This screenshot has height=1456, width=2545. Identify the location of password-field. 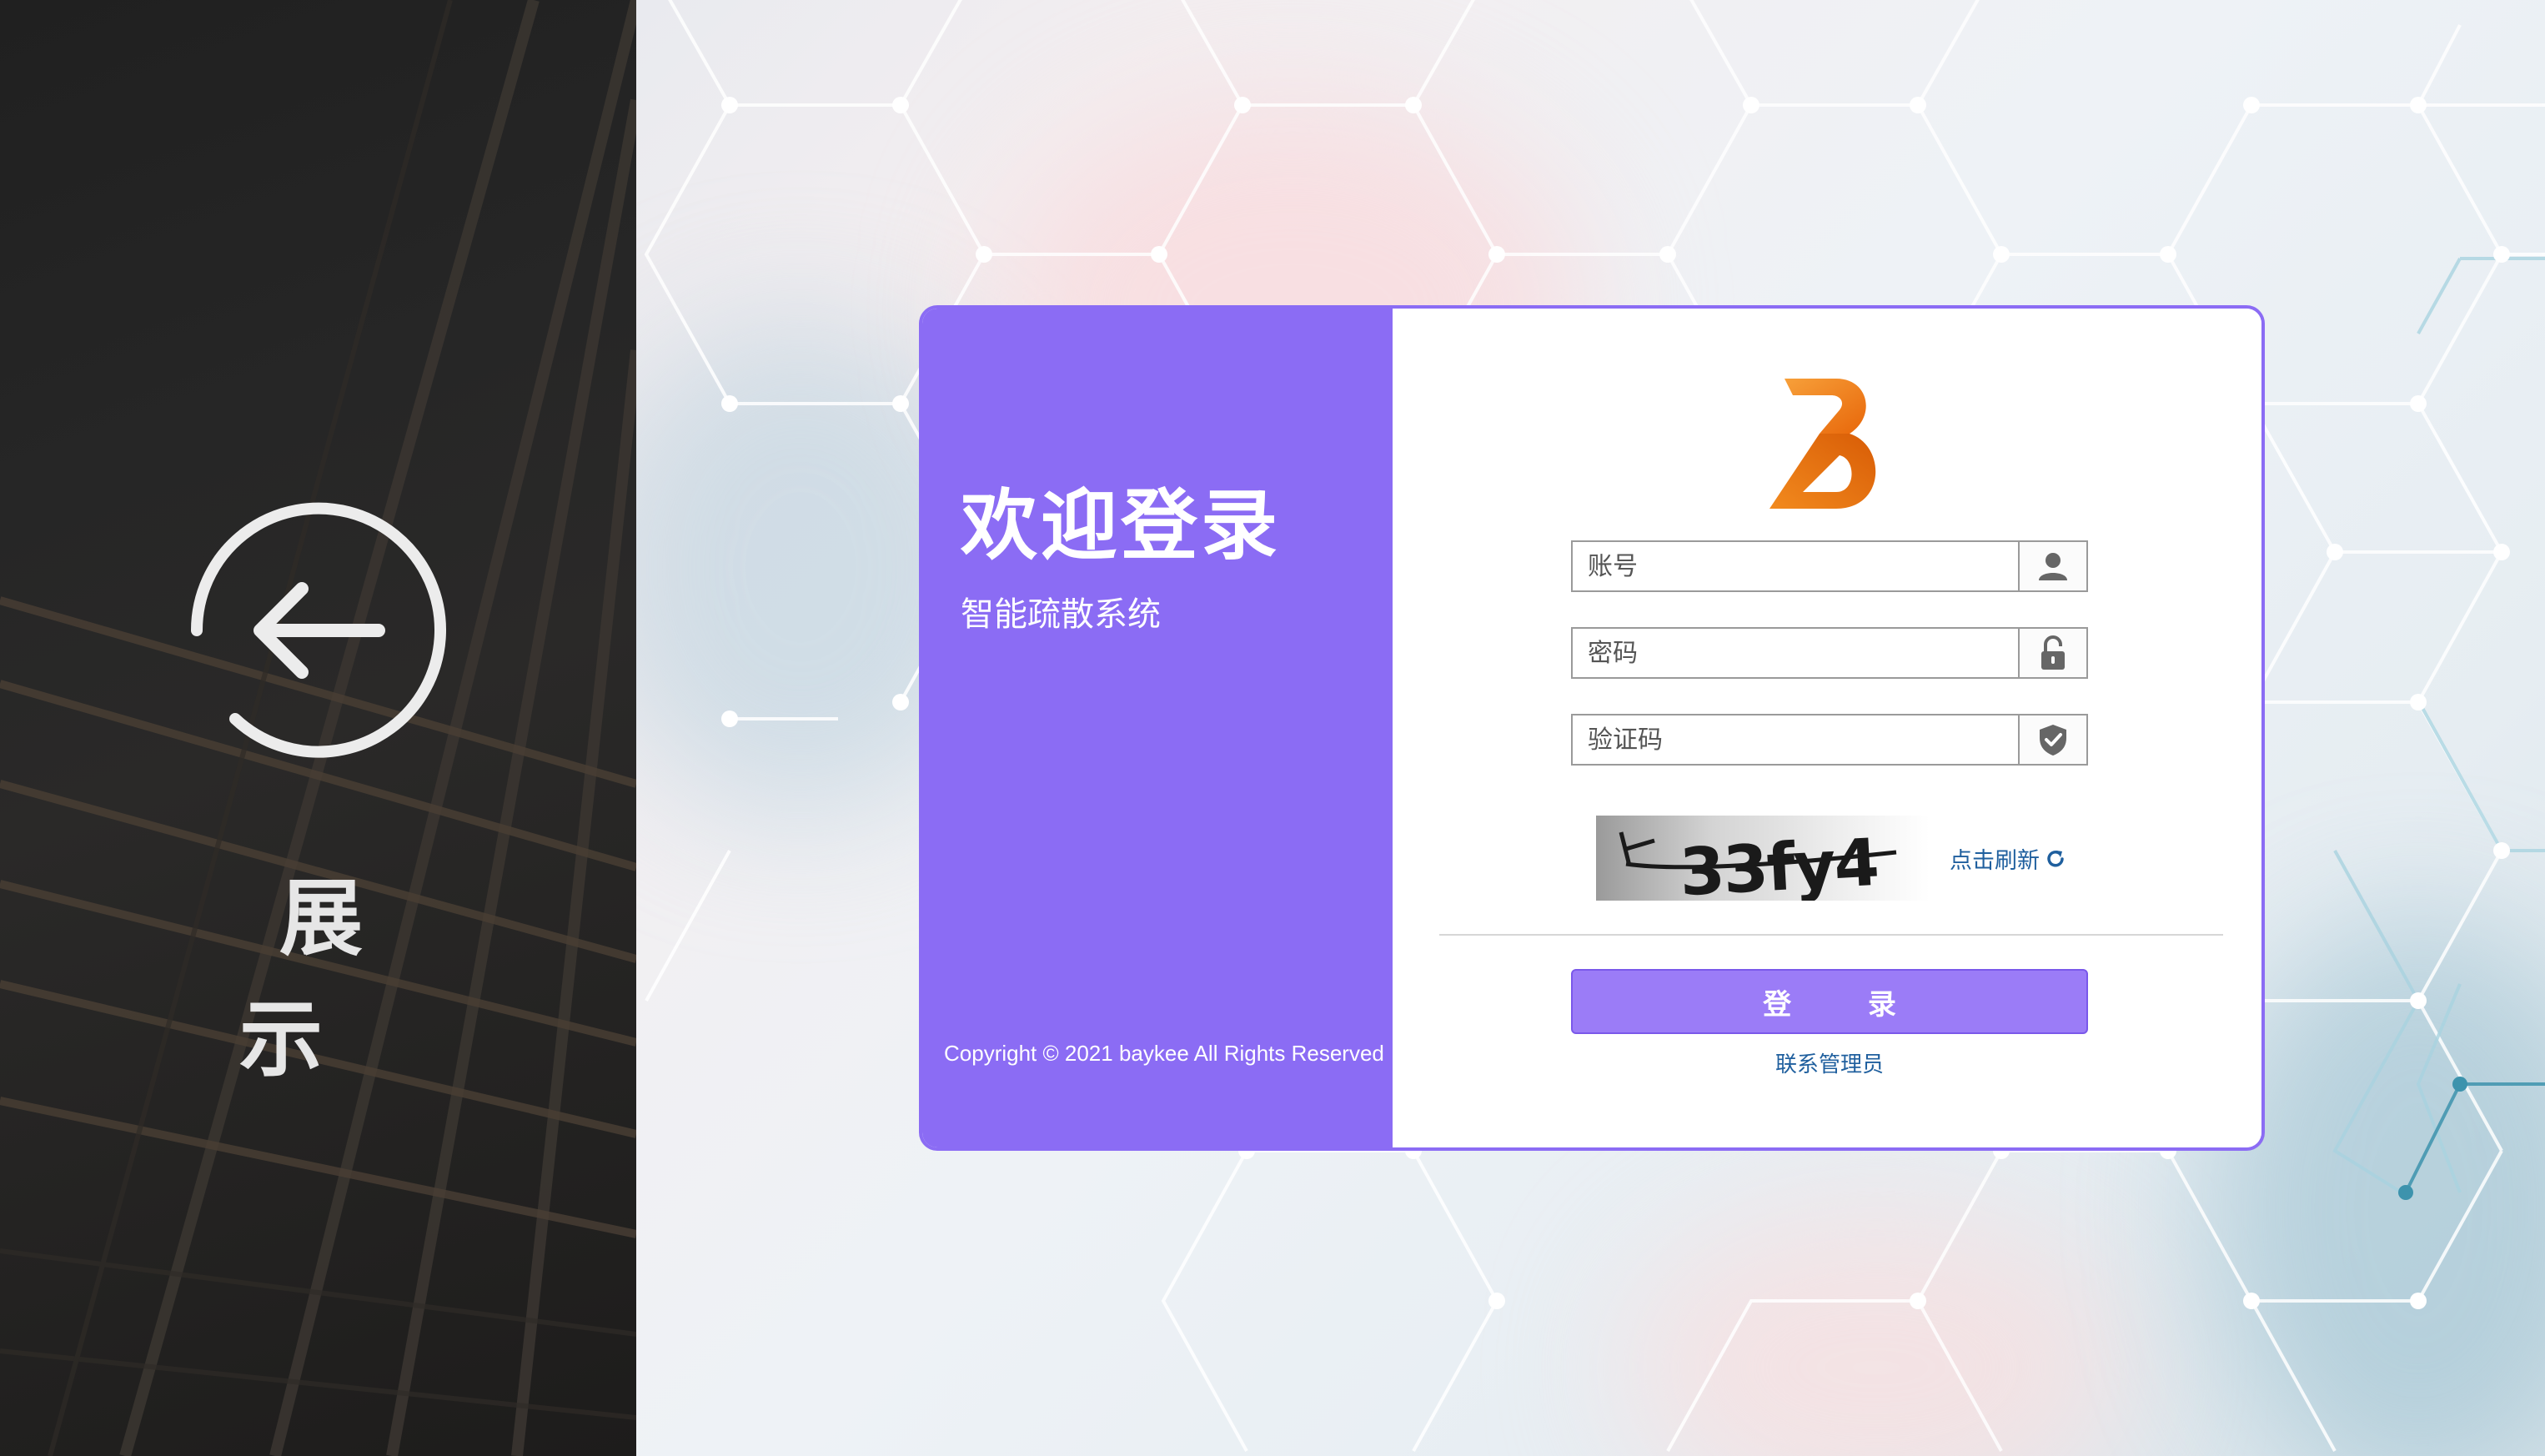
(1830, 653).